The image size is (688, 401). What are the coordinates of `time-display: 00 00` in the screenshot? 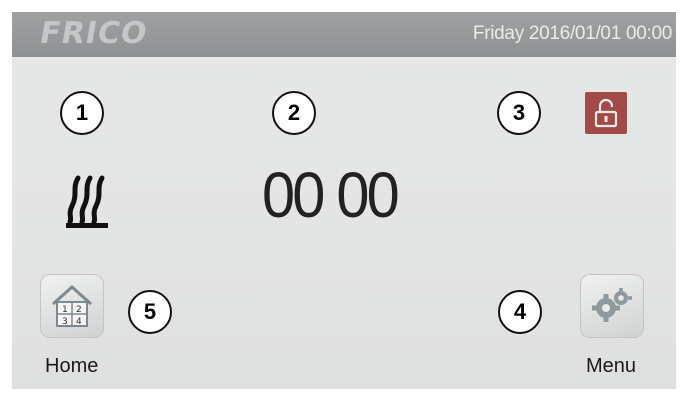 It's located at (331, 195).